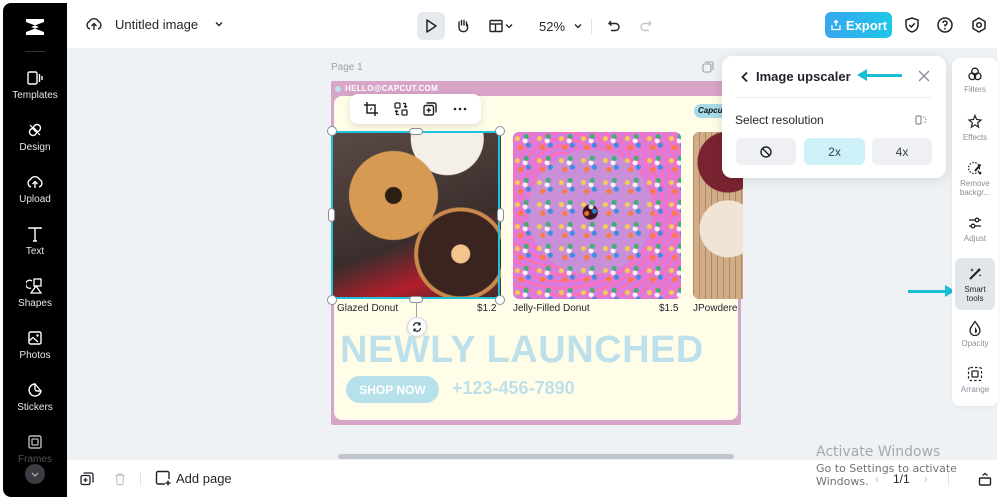 Image resolution: width=1000 pixels, height=500 pixels. Describe the element at coordinates (646, 26) in the screenshot. I see `redo-button` at that location.